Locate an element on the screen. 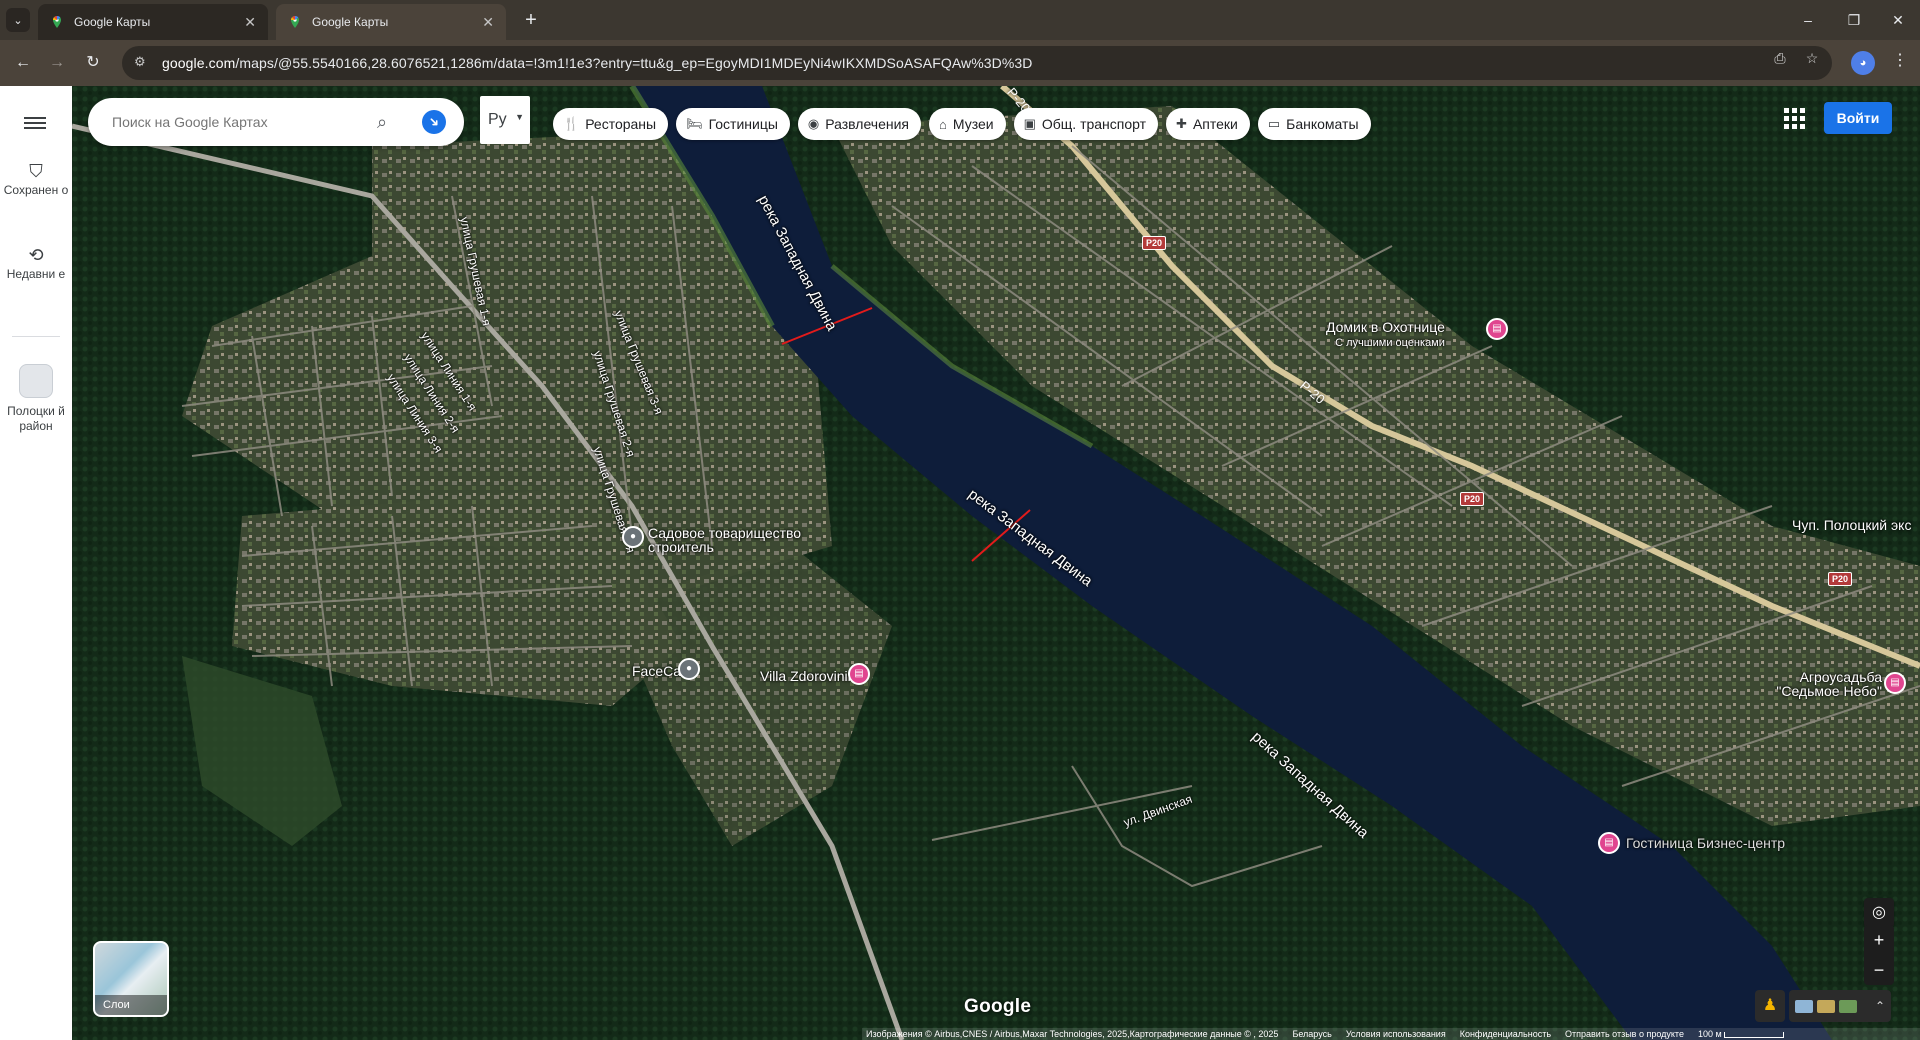 The height and width of the screenshot is (1040, 1920). directions-icon: ➜ is located at coordinates (434, 122).